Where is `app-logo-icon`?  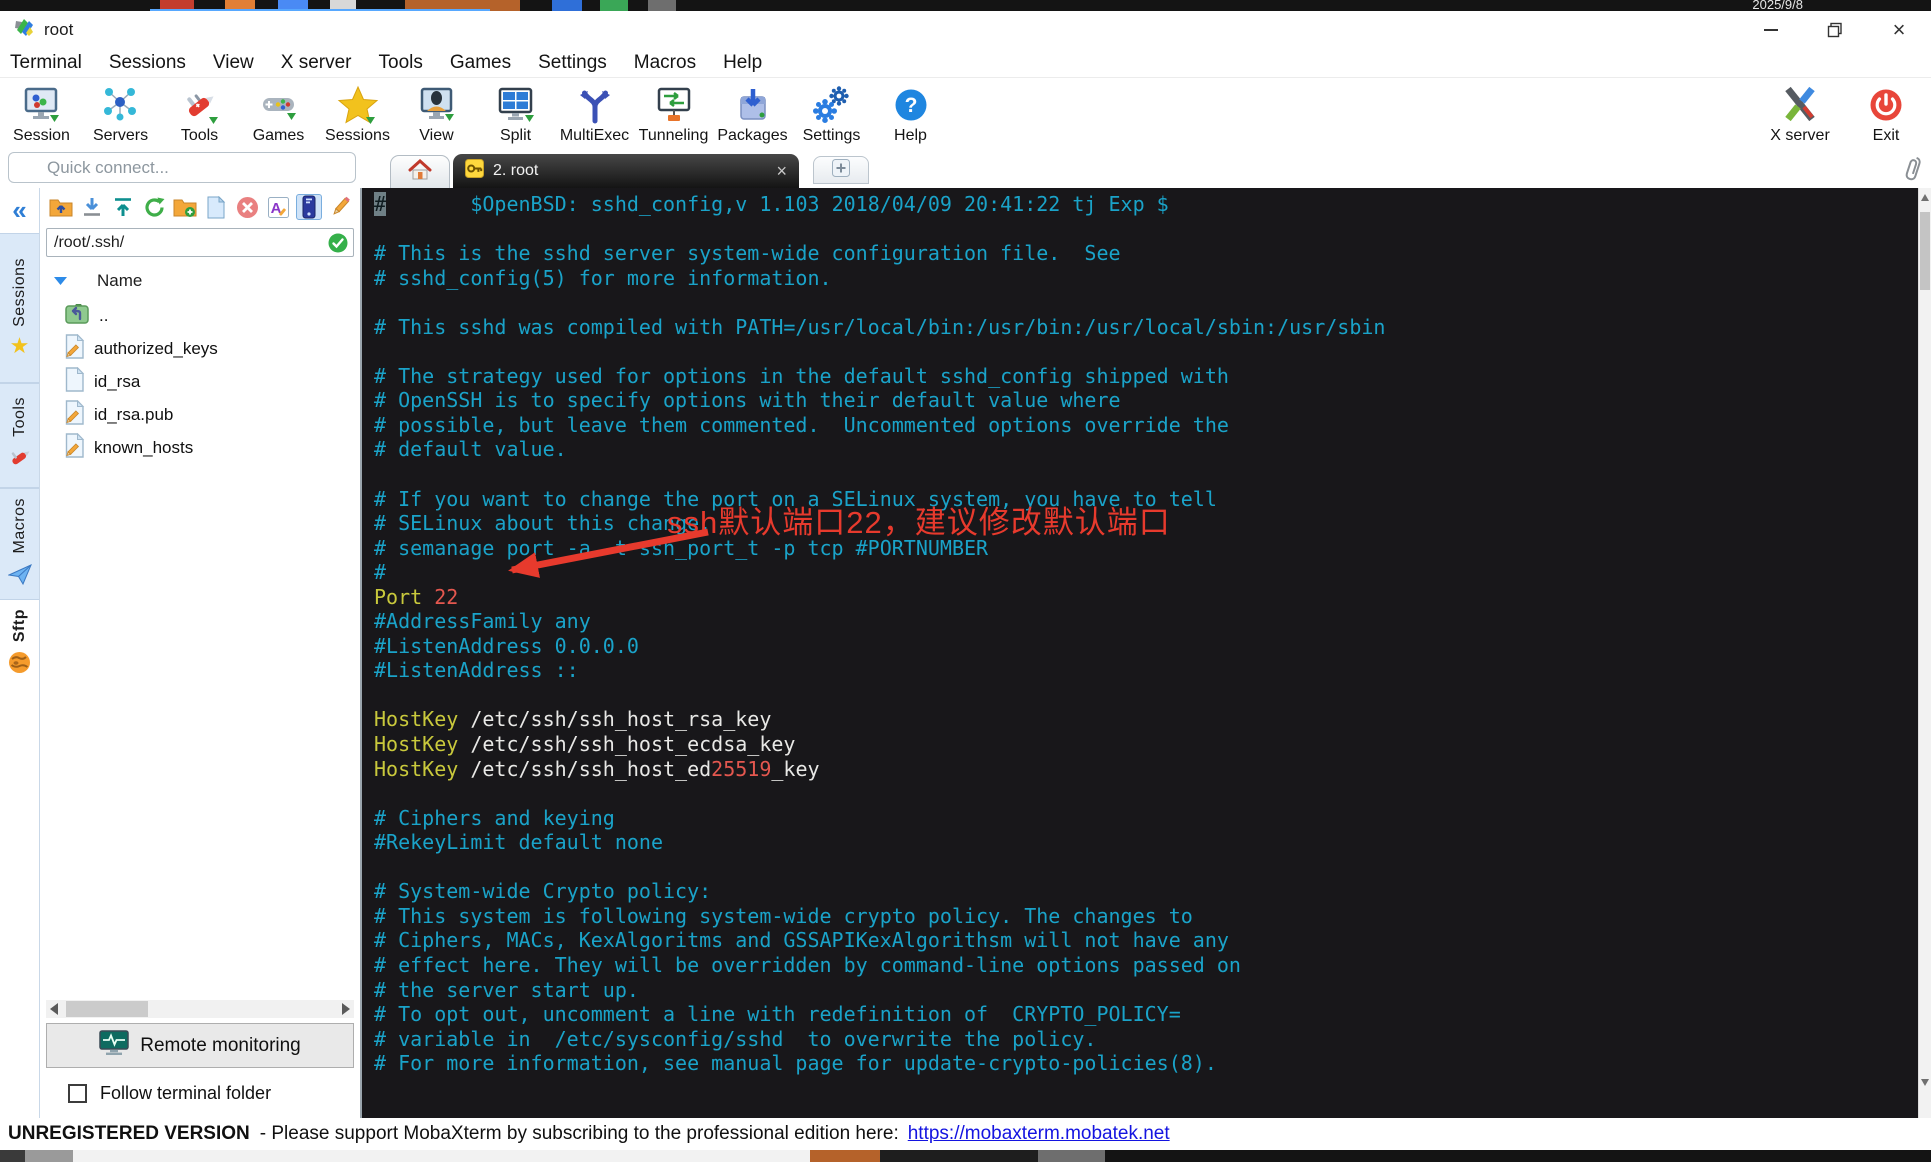 app-logo-icon is located at coordinates (24, 29).